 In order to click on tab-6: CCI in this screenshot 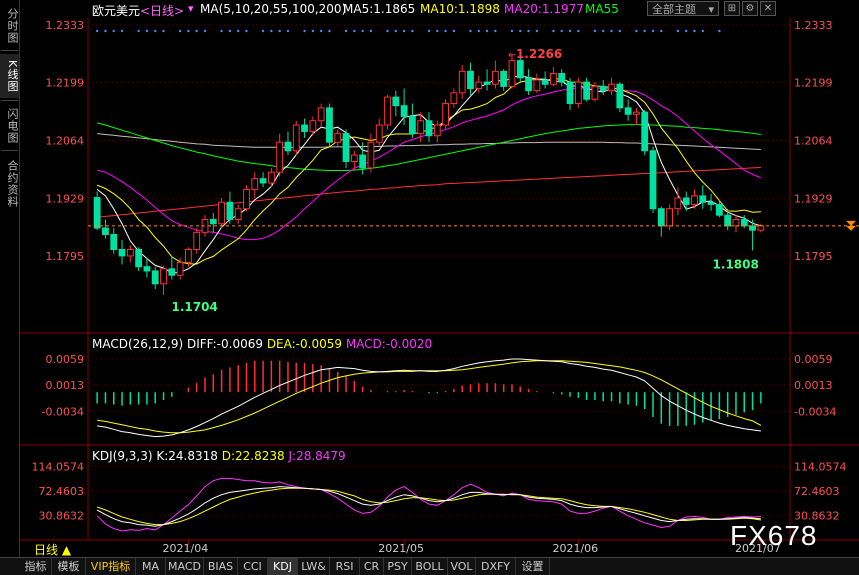, I will do `click(253, 566)`.